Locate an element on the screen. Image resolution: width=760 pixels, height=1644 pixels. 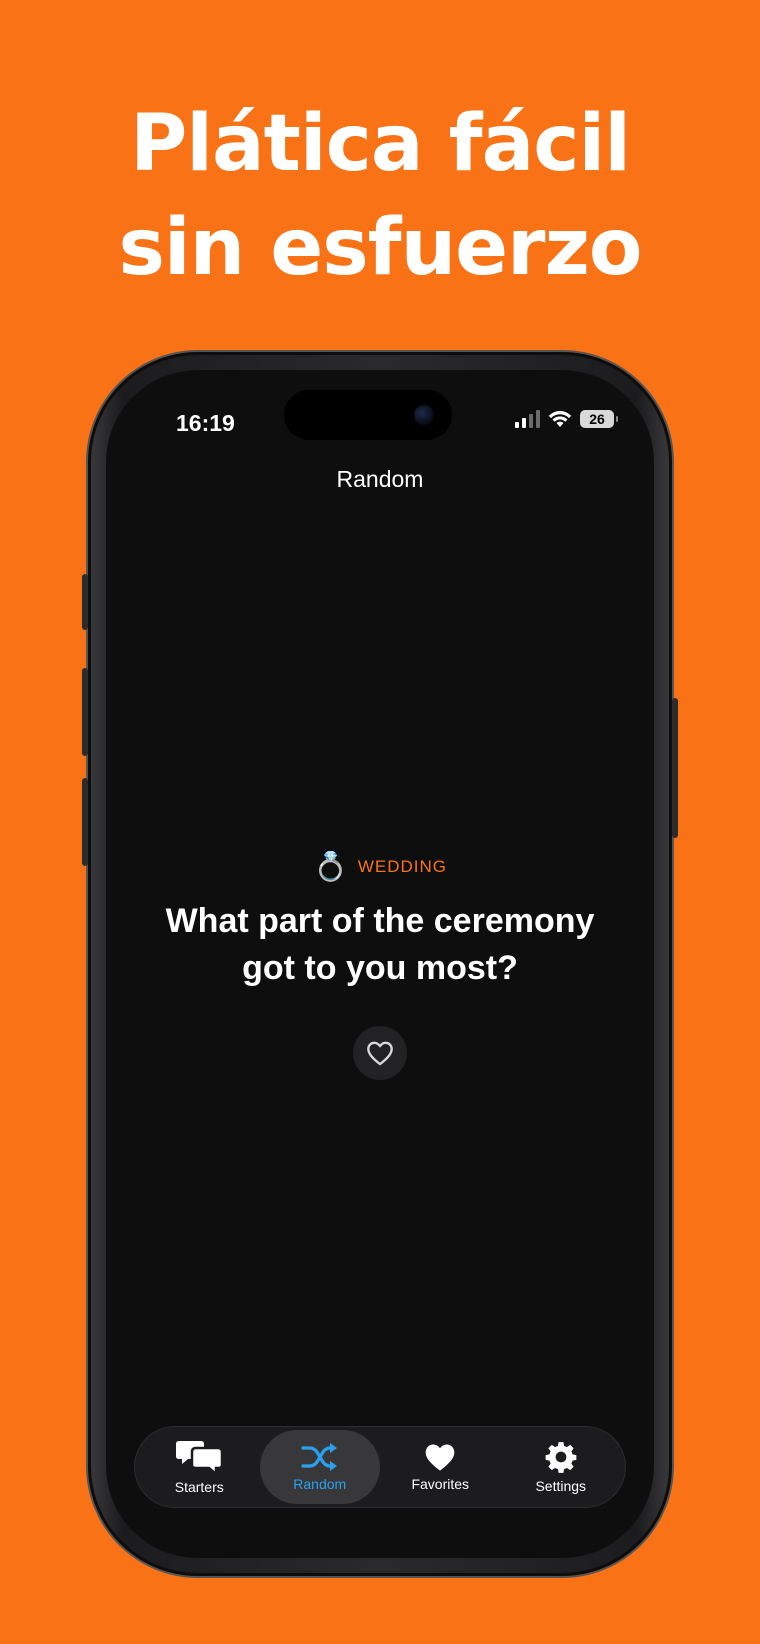
camera-icon is located at coordinates (424, 415).